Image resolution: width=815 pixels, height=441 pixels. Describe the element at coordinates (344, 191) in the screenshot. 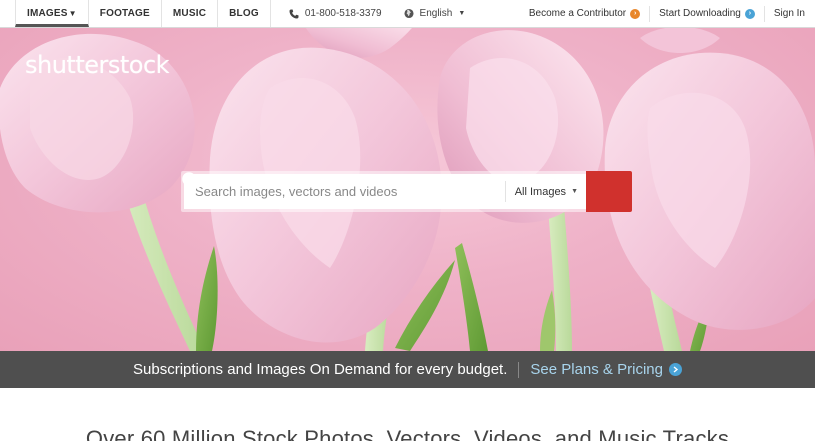

I see `search-input` at that location.